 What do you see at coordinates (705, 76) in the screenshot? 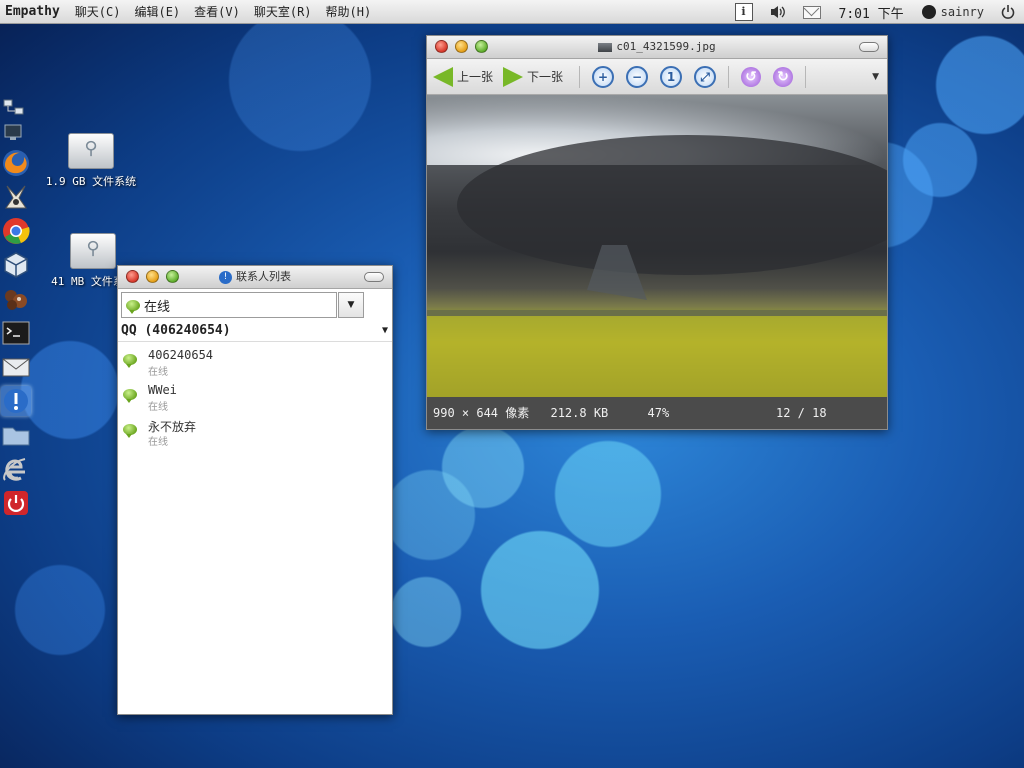
I see `zoom-fit-icon: ⤢` at bounding box center [705, 76].